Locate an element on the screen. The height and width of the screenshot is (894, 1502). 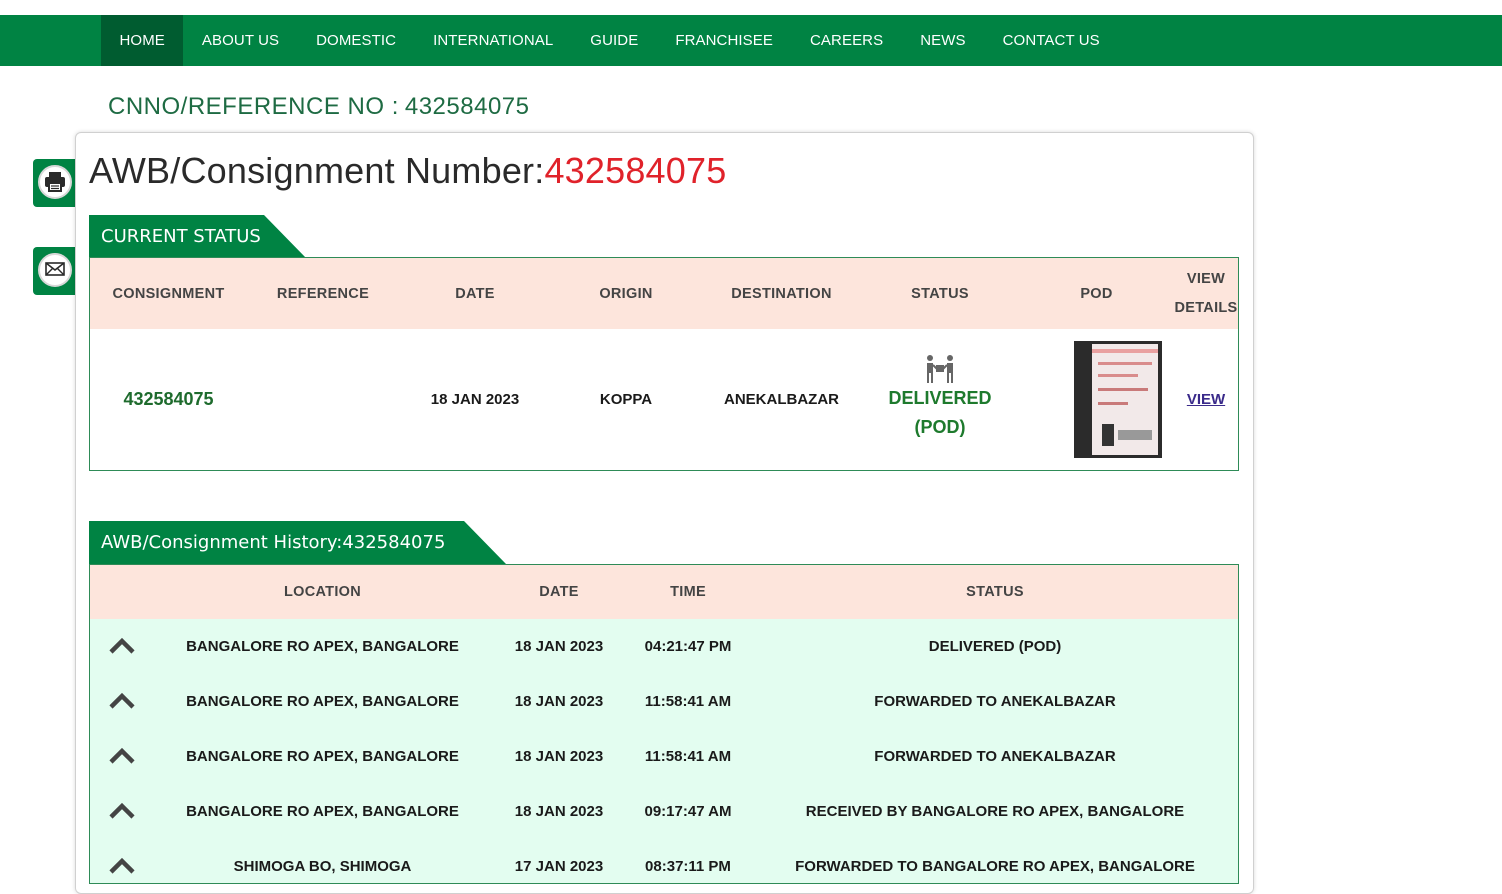
nav-home: HOME is located at coordinates (142, 40).